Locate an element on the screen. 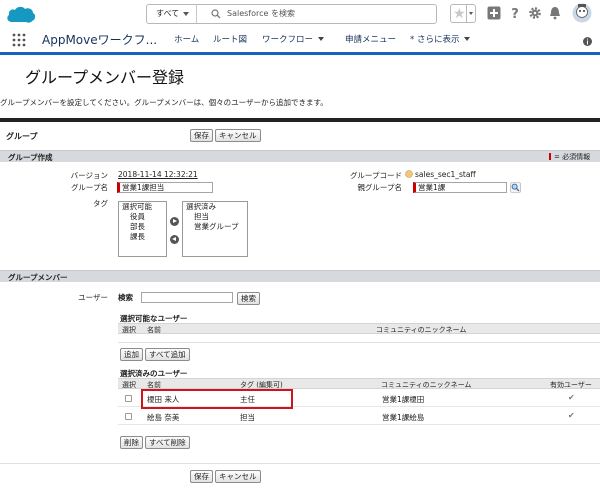  page-title: グループメンバー登録 is located at coordinates (105, 77).